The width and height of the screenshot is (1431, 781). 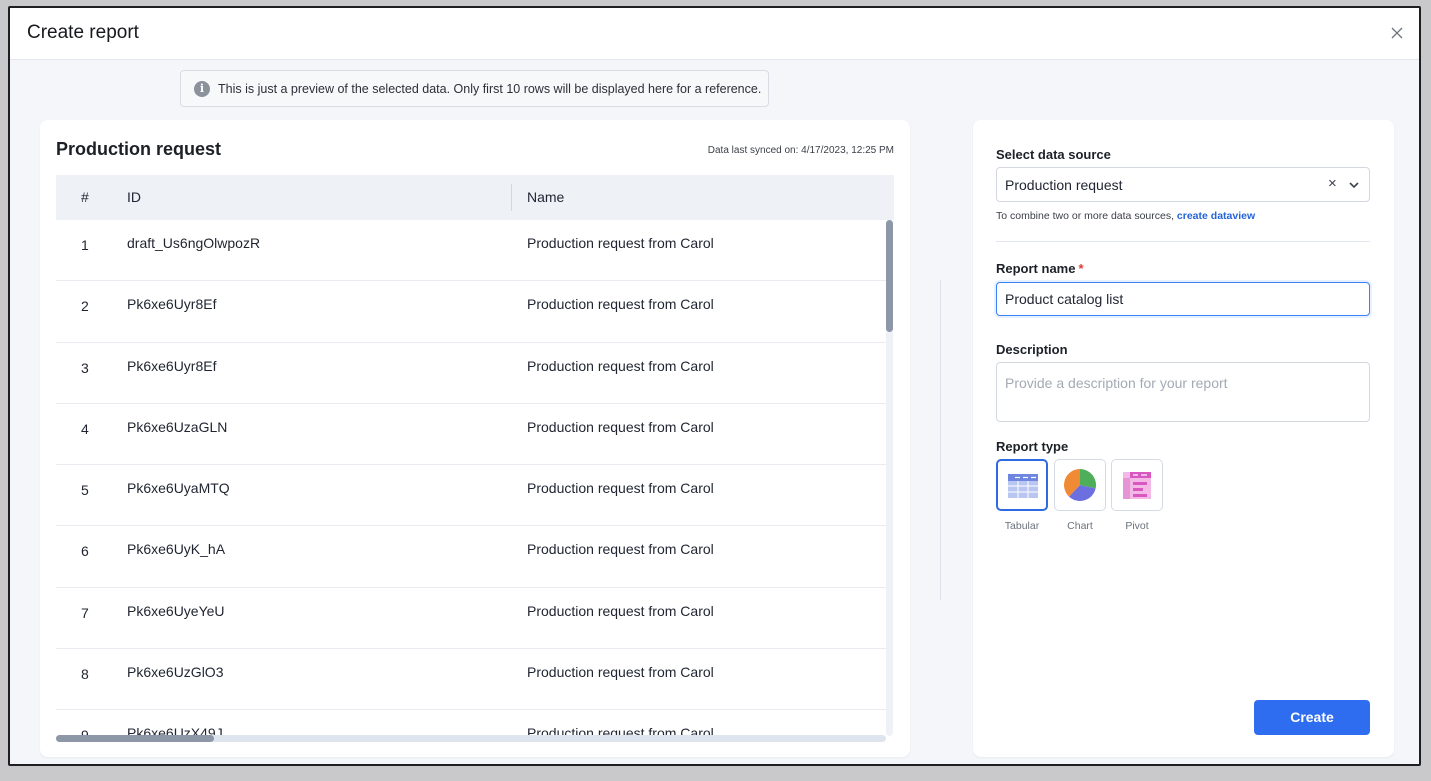 I want to click on row-number: 5, so click(x=85, y=490).